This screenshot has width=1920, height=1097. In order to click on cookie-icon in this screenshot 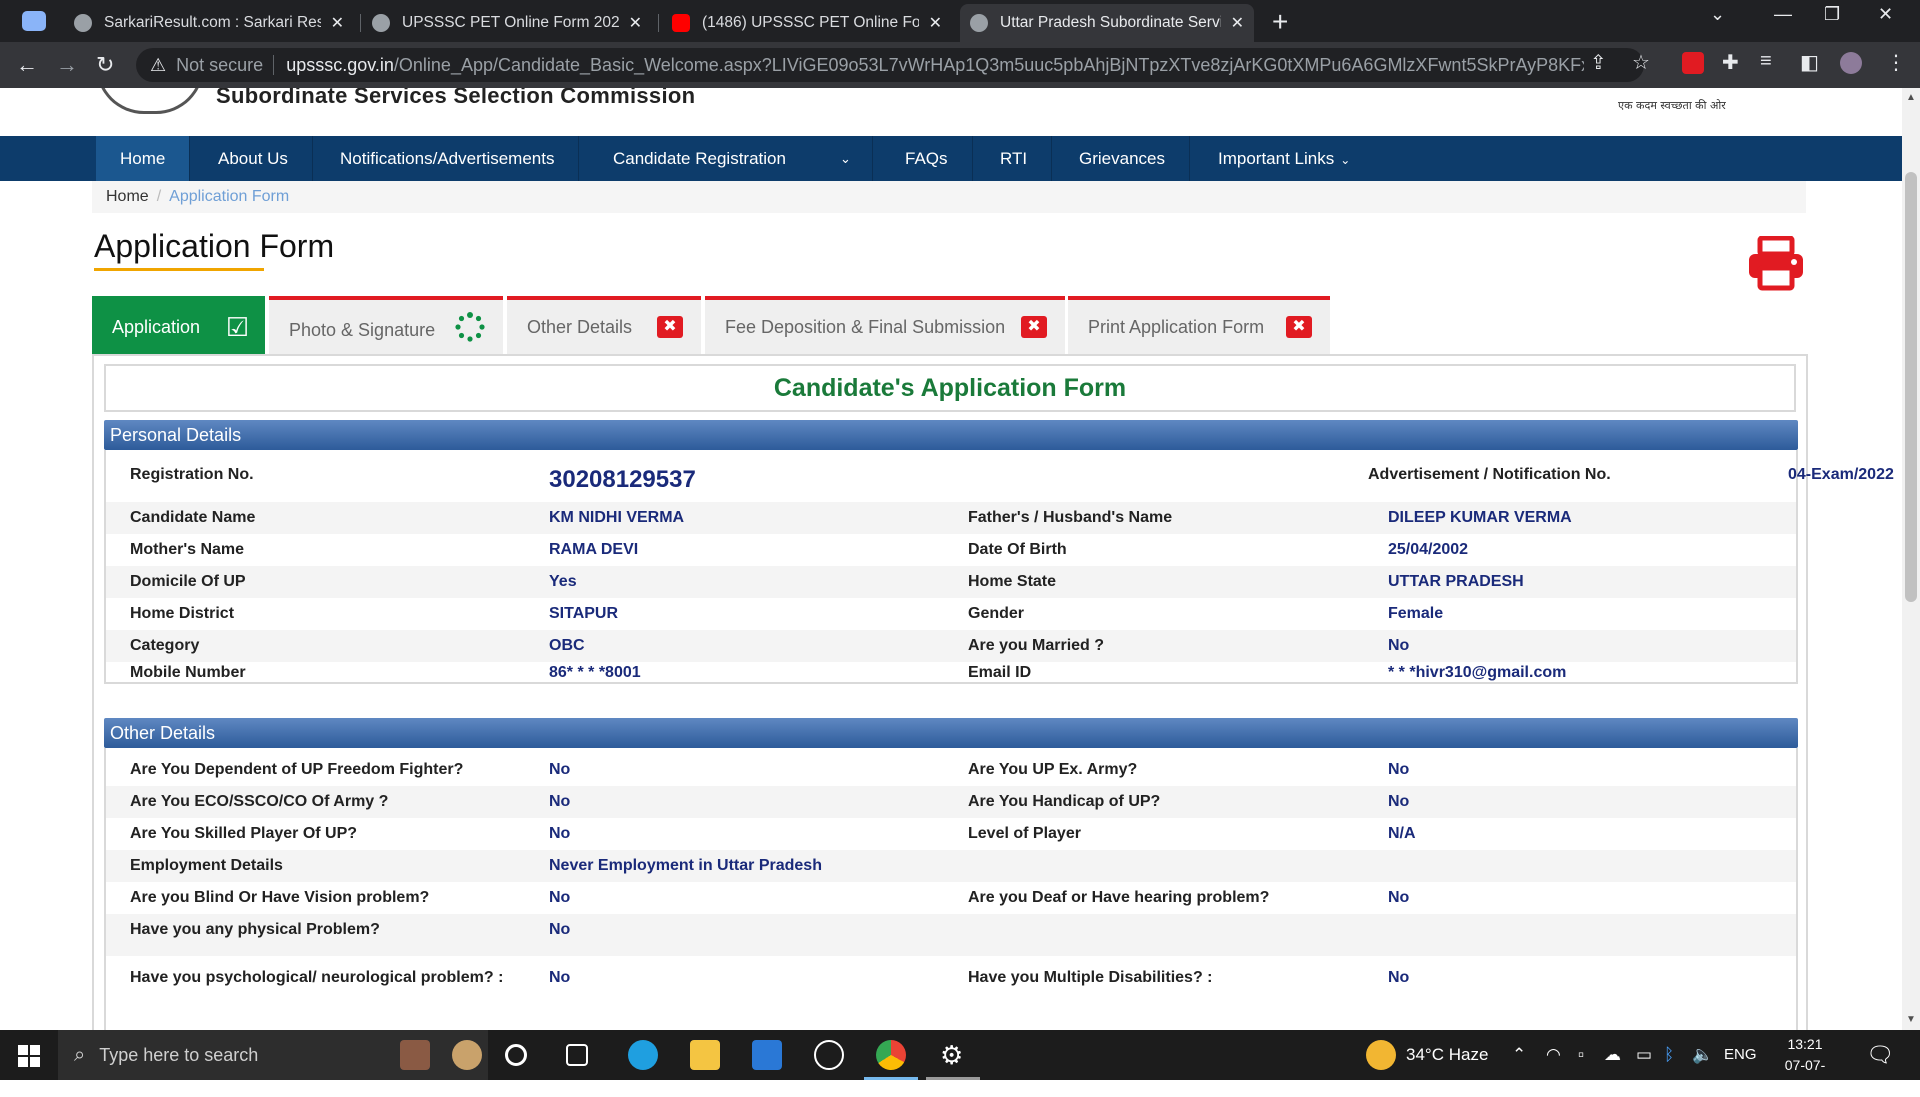, I will do `click(467, 1055)`.